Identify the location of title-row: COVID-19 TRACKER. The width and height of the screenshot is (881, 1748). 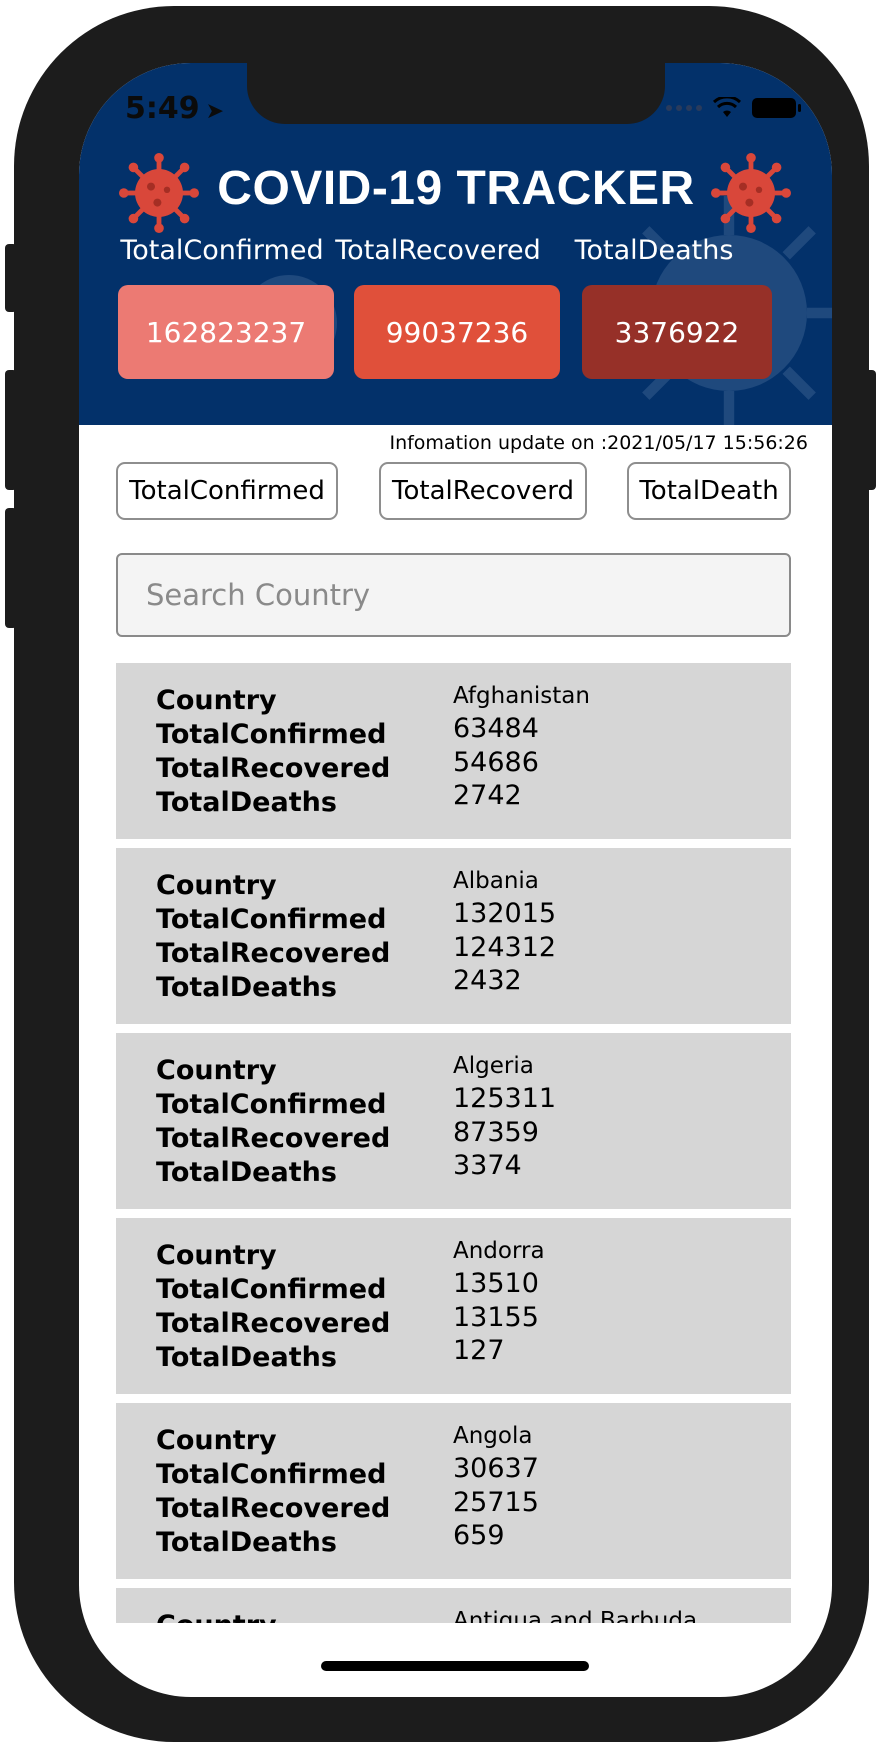
(455, 193).